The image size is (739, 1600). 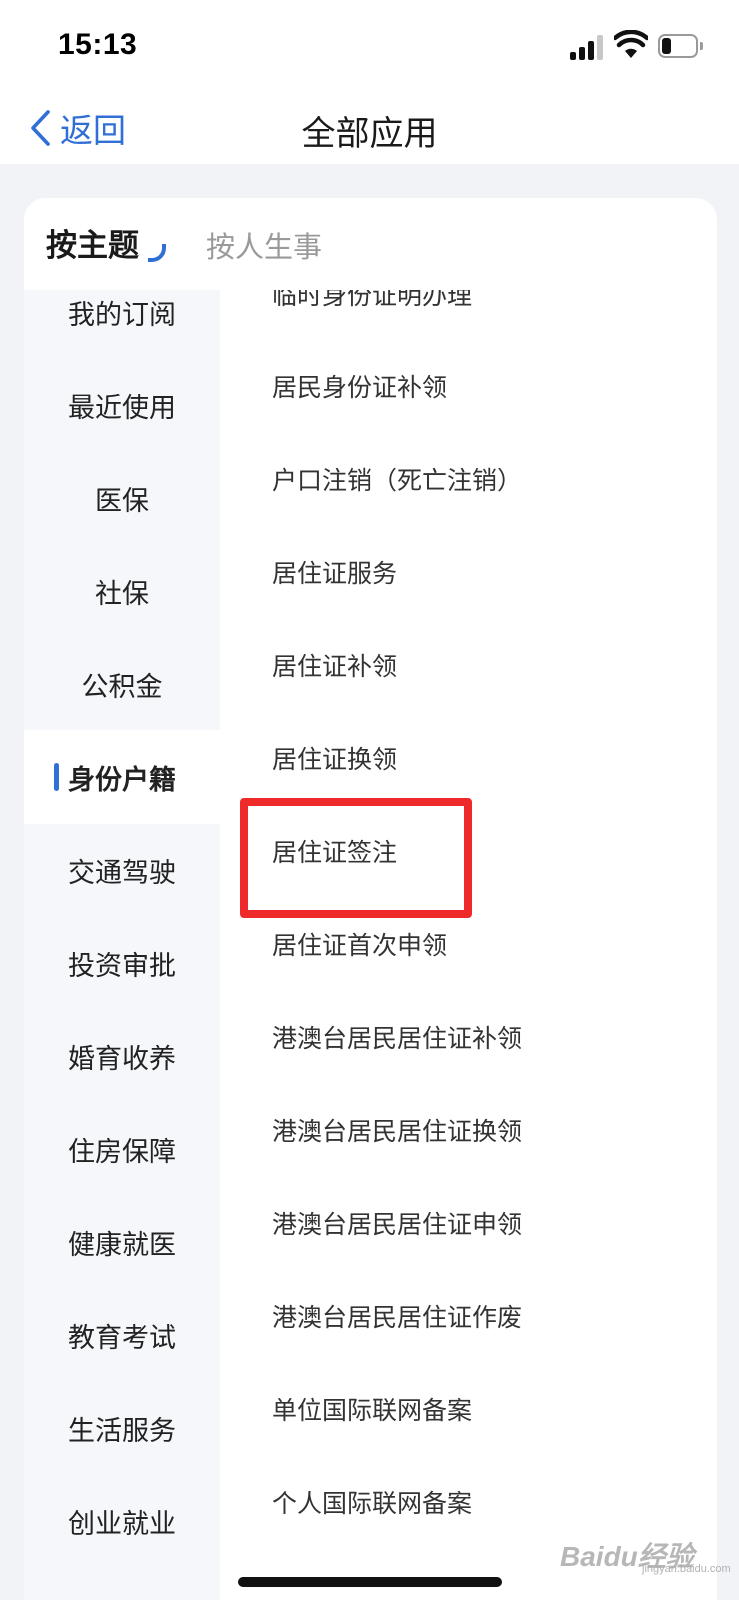 What do you see at coordinates (264, 245) in the screenshot?
I see `tab-by-life-event: 按人生事` at bounding box center [264, 245].